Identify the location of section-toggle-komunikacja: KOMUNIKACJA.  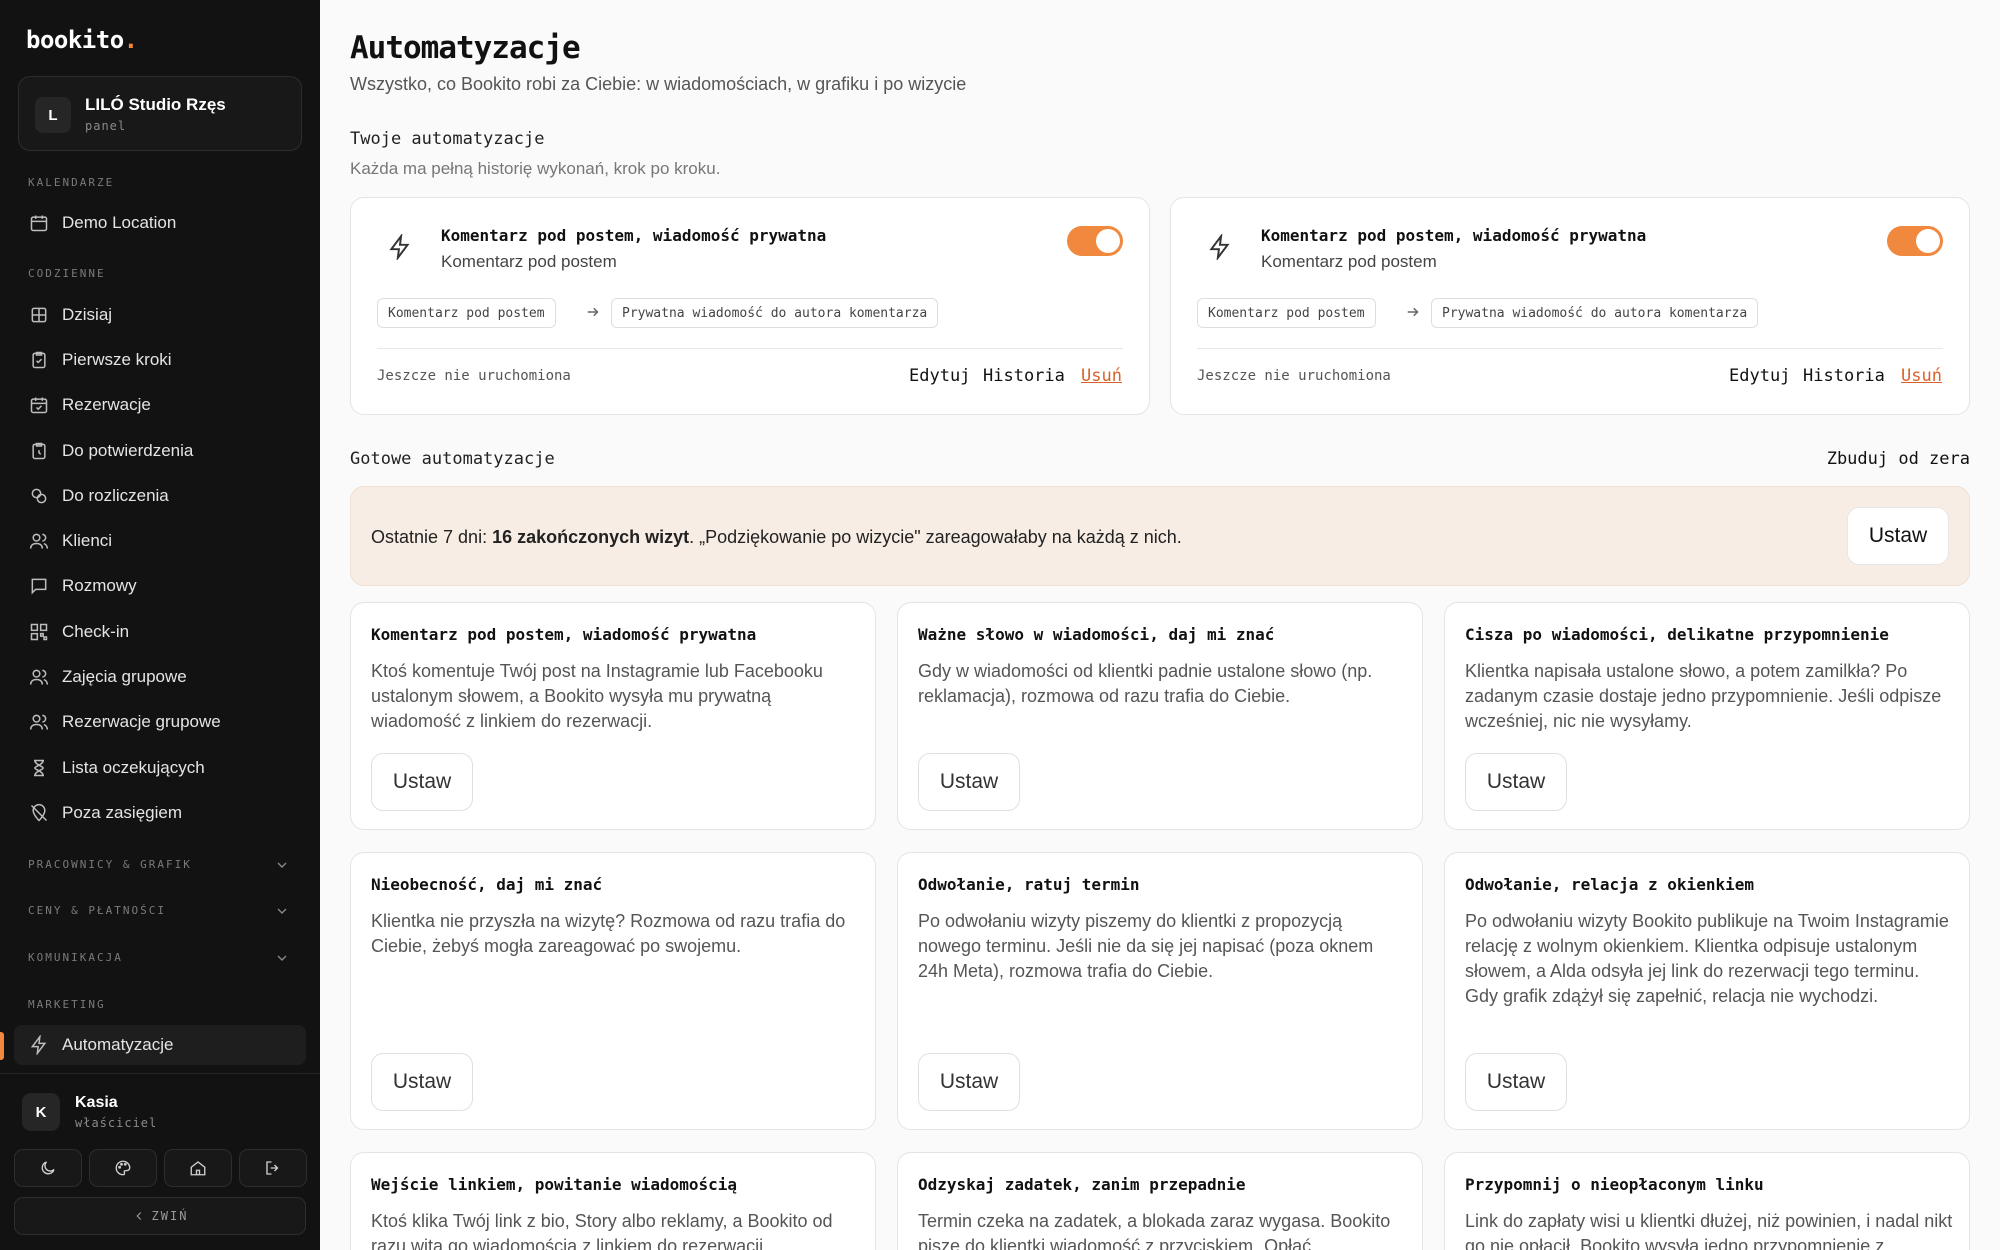
(75, 957).